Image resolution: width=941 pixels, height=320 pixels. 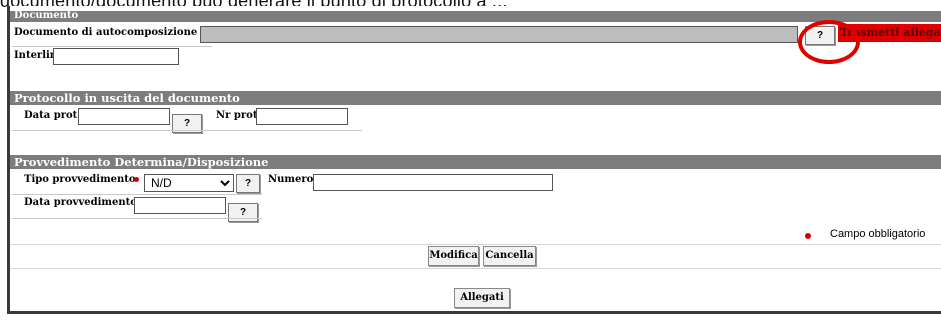 I want to click on nr-prot-field, so click(x=302, y=116).